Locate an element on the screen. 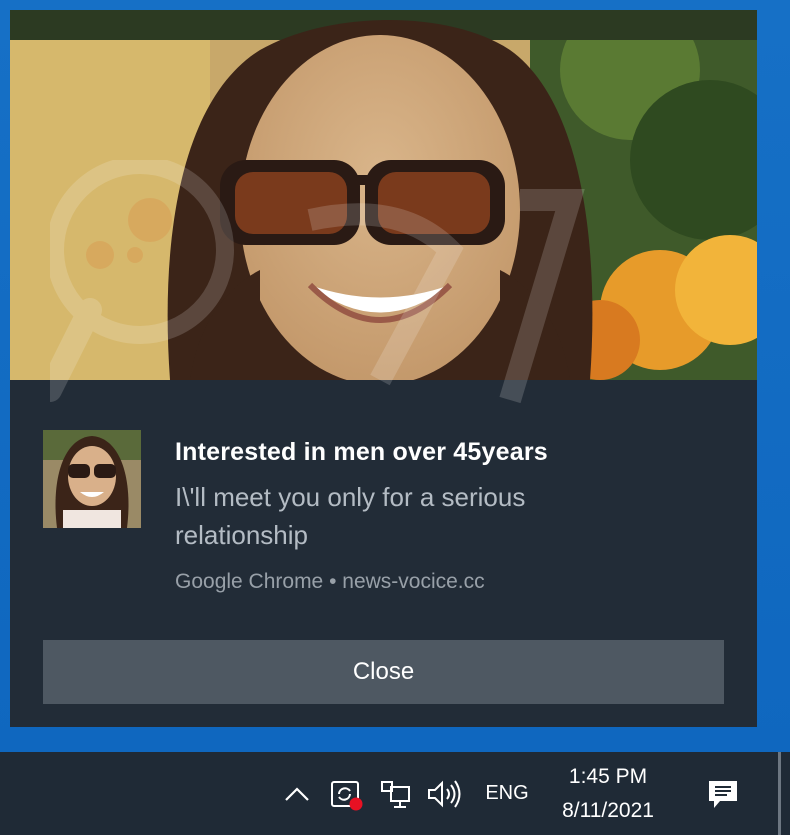  sender-avatar is located at coordinates (92, 479).